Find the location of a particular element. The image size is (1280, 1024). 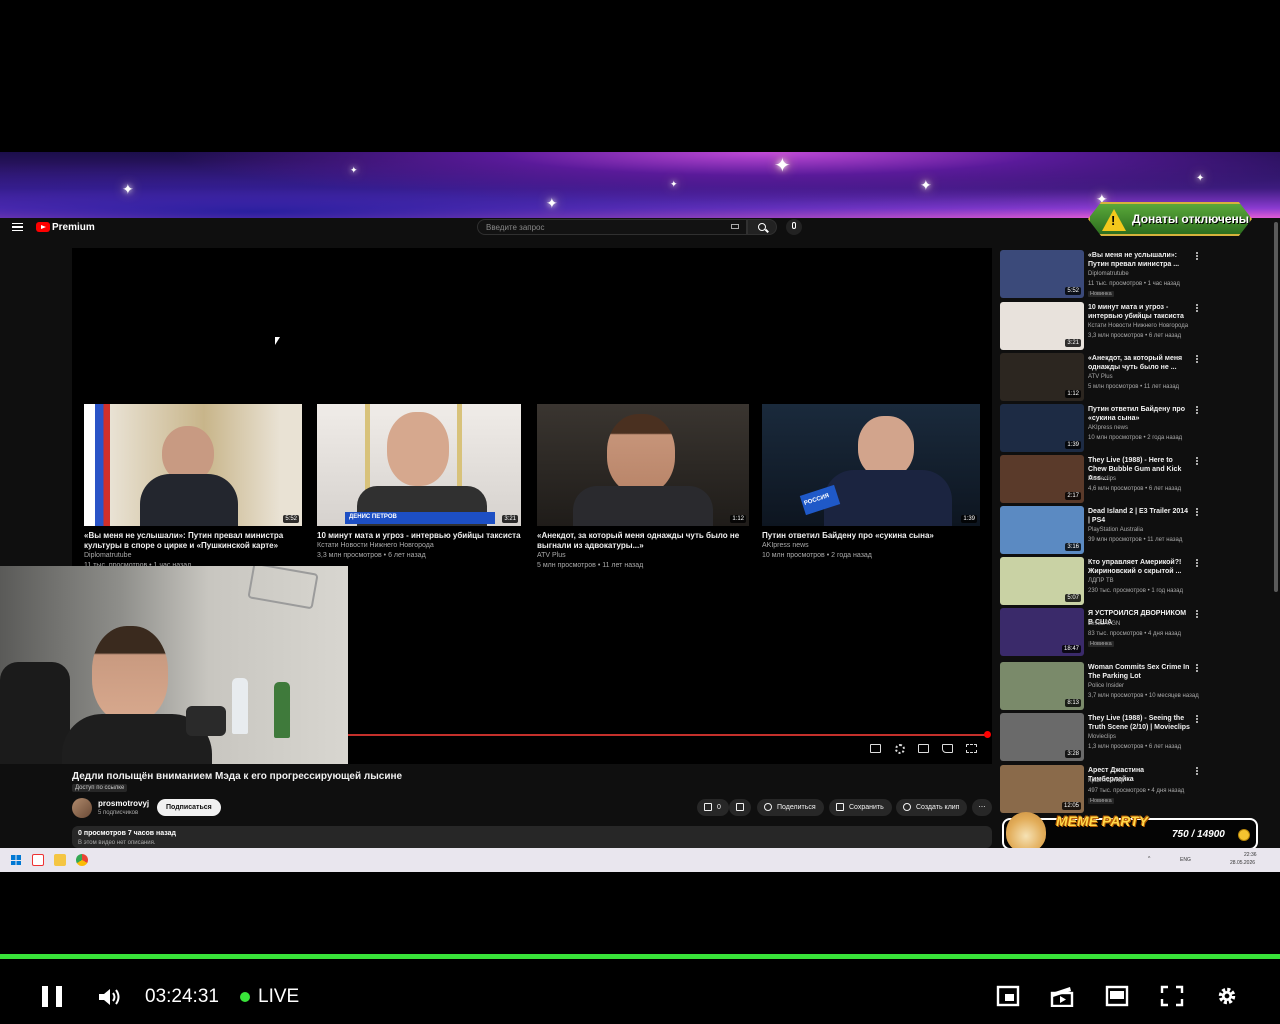

sidebar-thumbnail: 5:52 is located at coordinates (1042, 274).